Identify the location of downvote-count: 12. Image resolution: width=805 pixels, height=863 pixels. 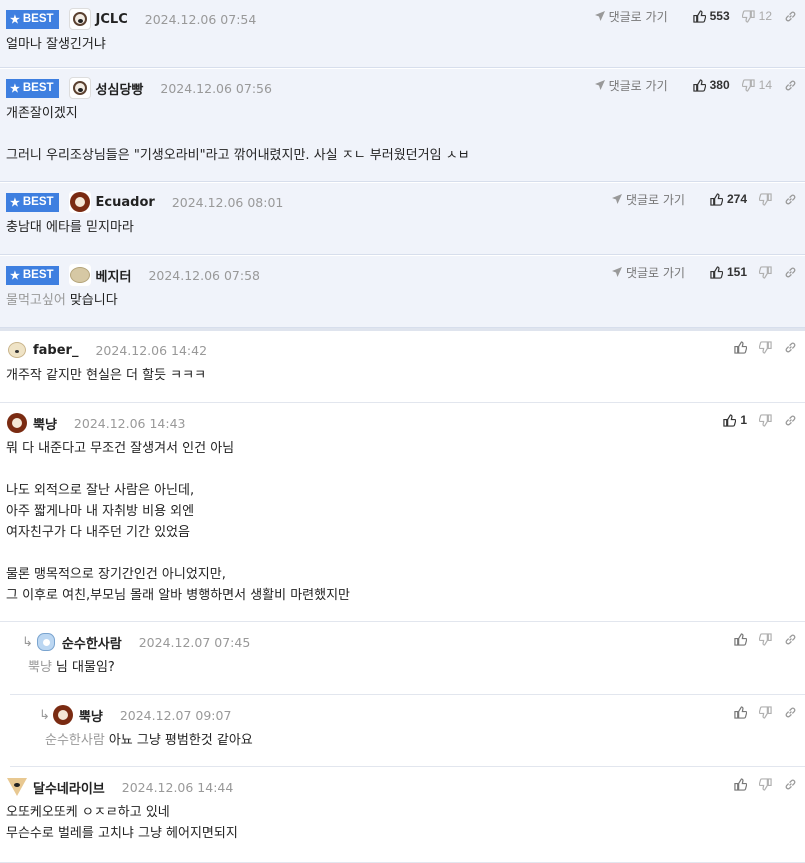
(765, 16).